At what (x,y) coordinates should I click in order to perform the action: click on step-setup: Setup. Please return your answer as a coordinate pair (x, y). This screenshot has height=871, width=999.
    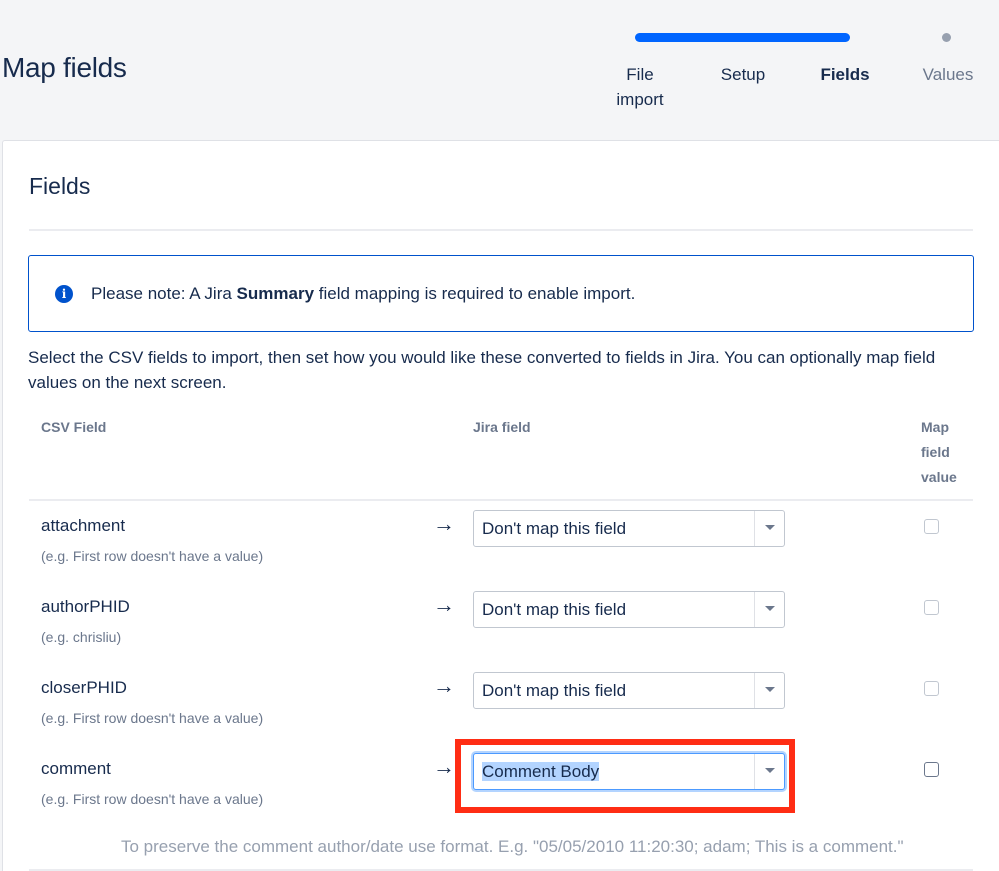
    Looking at the image, I should click on (743, 74).